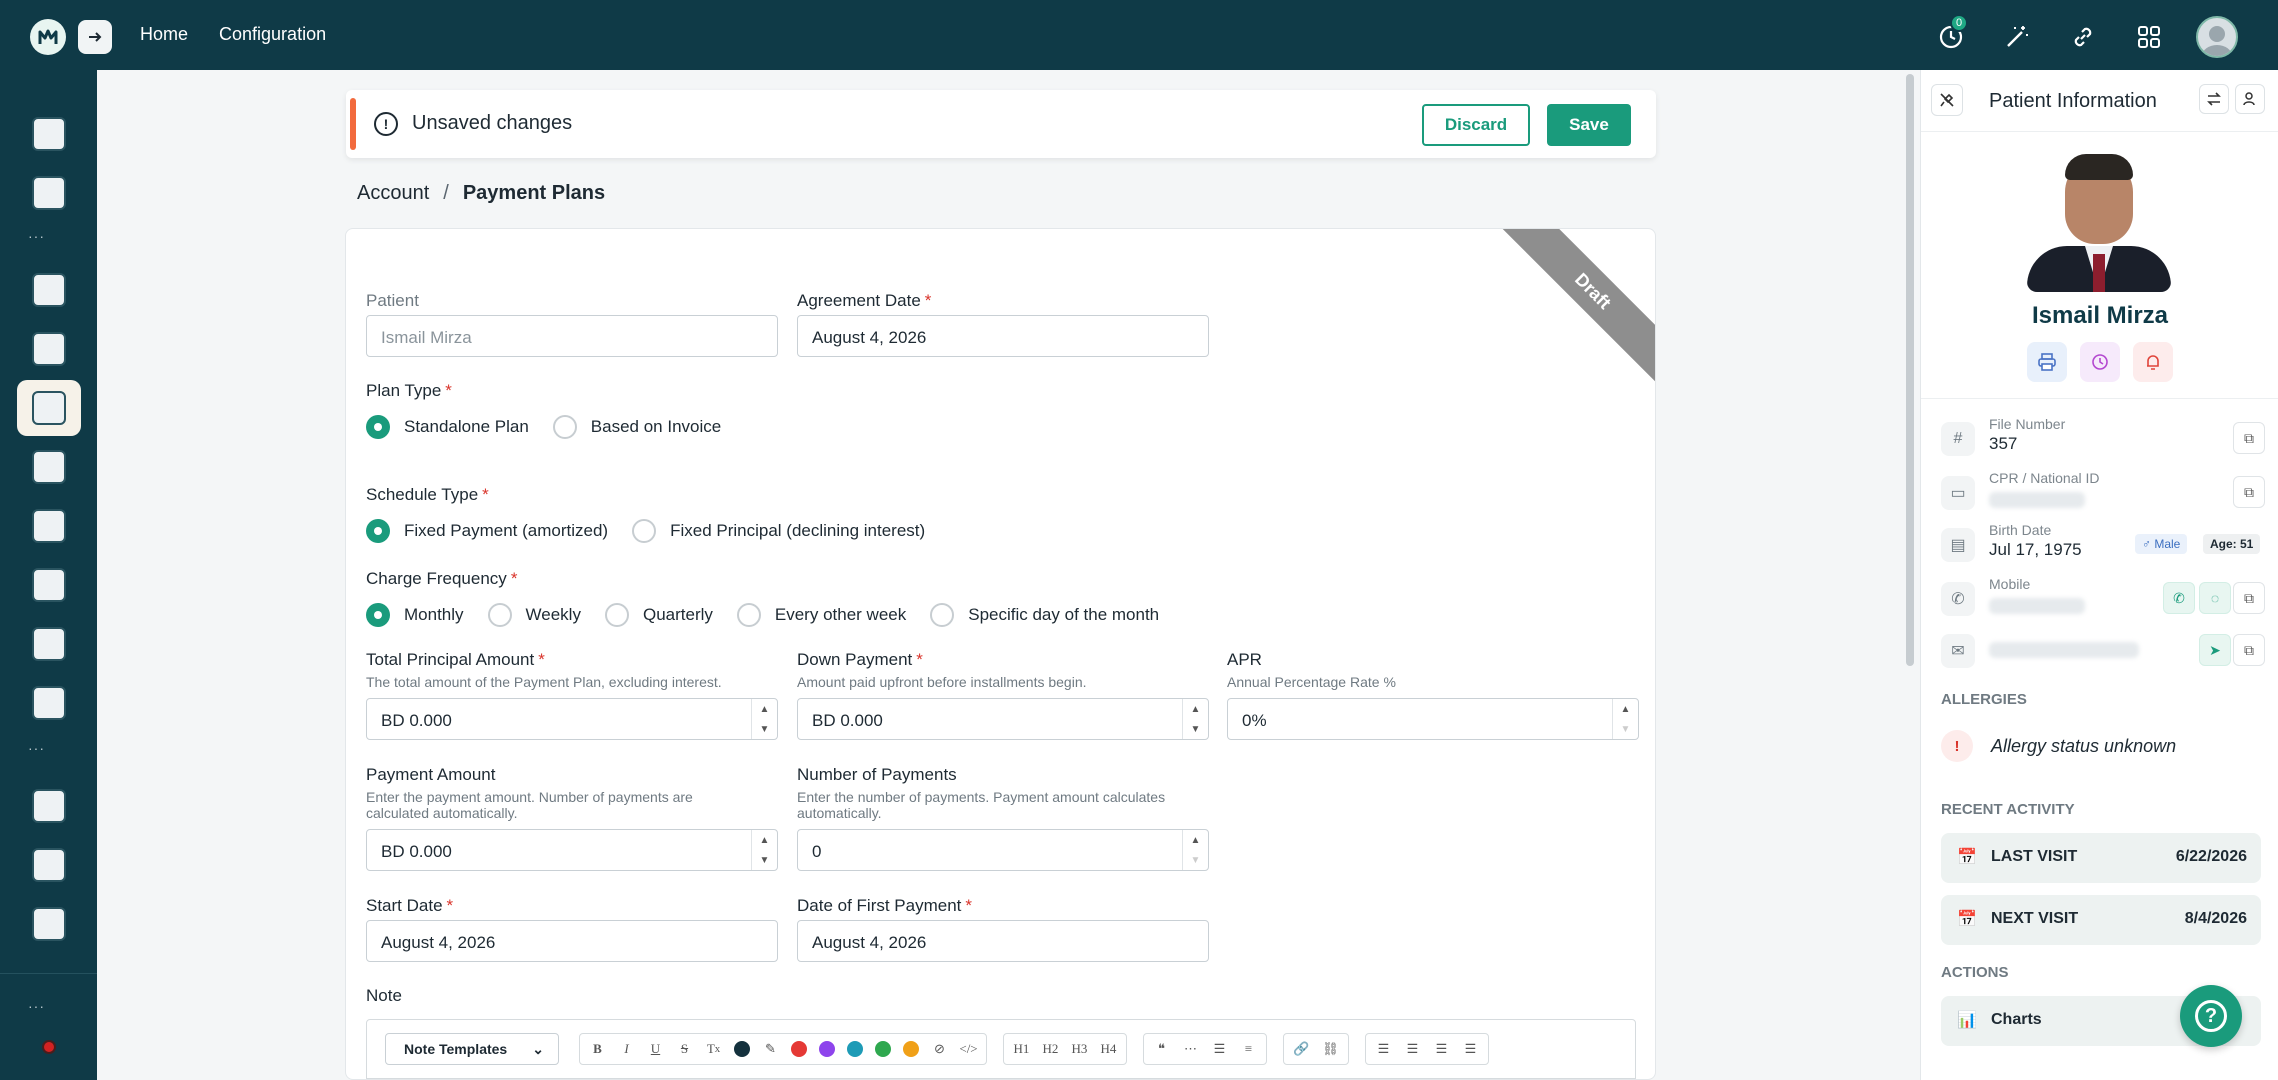 The image size is (2278, 1080). What do you see at coordinates (883, 1049) in the screenshot?
I see `color-green-swatch` at bounding box center [883, 1049].